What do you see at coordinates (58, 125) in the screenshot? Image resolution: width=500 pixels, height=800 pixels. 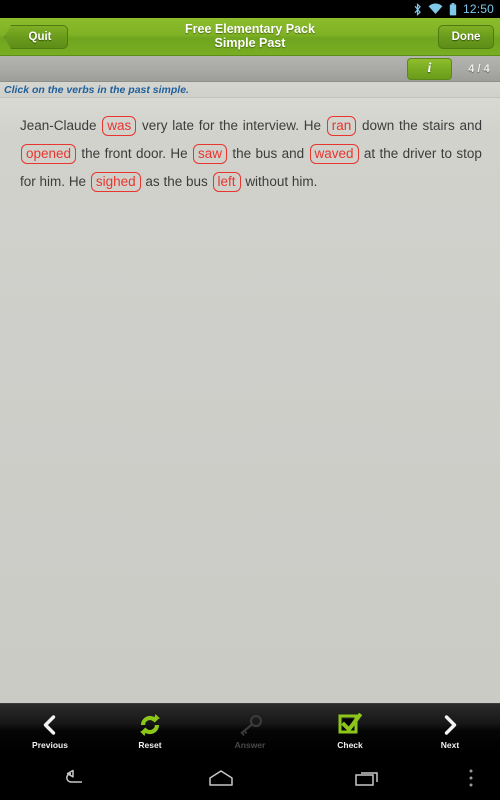 I see `word-token: Jean-Claude` at bounding box center [58, 125].